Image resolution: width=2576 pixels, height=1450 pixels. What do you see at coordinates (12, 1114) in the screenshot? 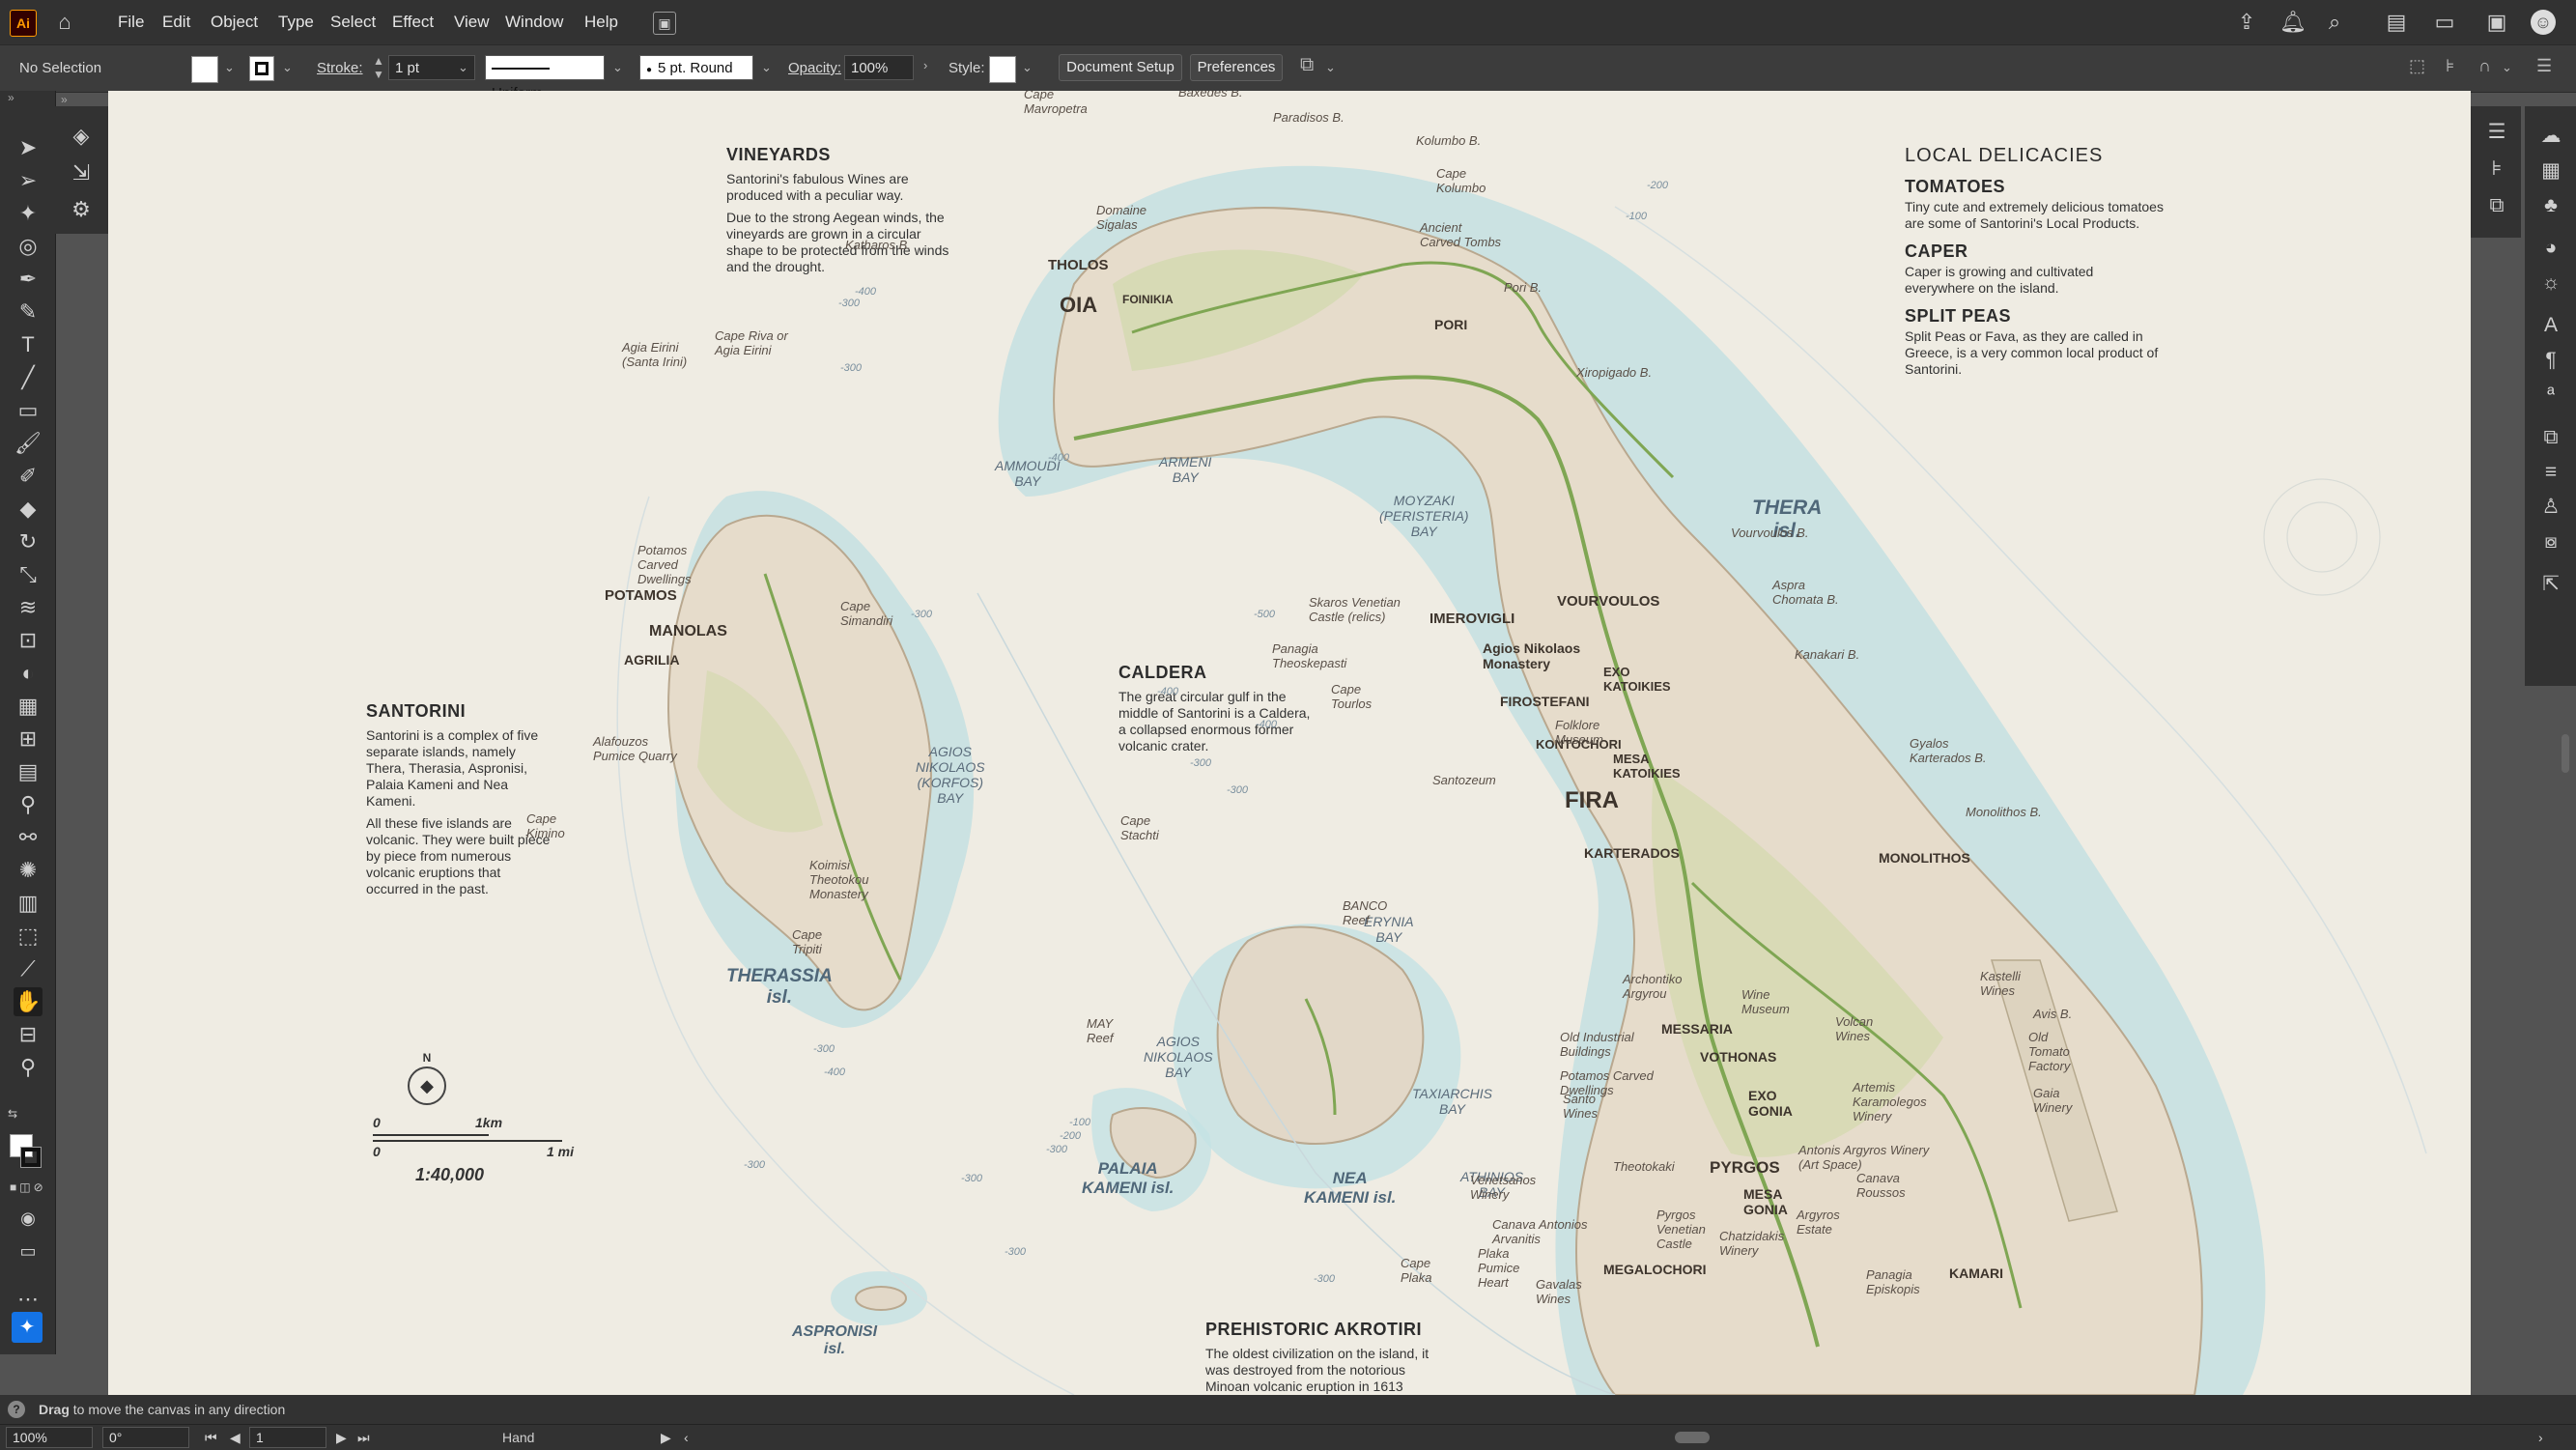
I see `swap-colors-icon: ⇆` at bounding box center [12, 1114].